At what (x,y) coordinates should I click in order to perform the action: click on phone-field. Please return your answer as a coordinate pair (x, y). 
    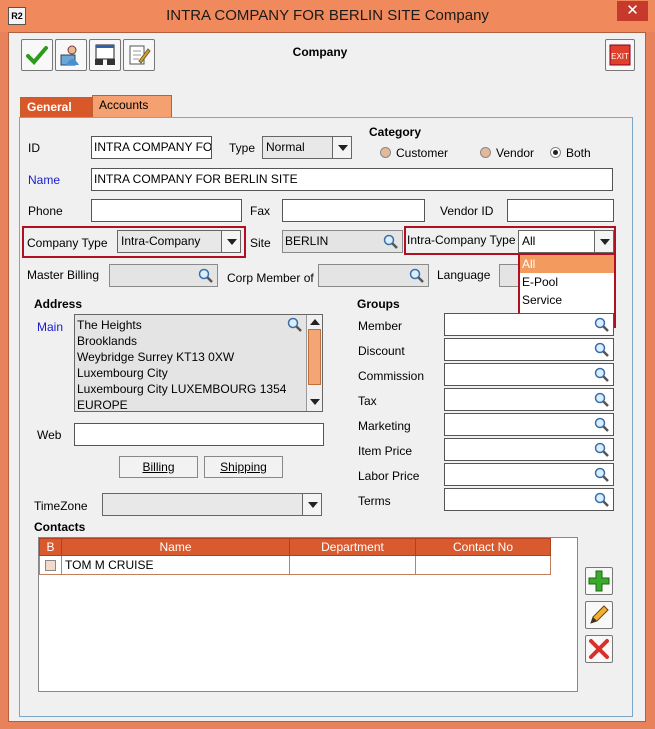
    Looking at the image, I should click on (166, 210).